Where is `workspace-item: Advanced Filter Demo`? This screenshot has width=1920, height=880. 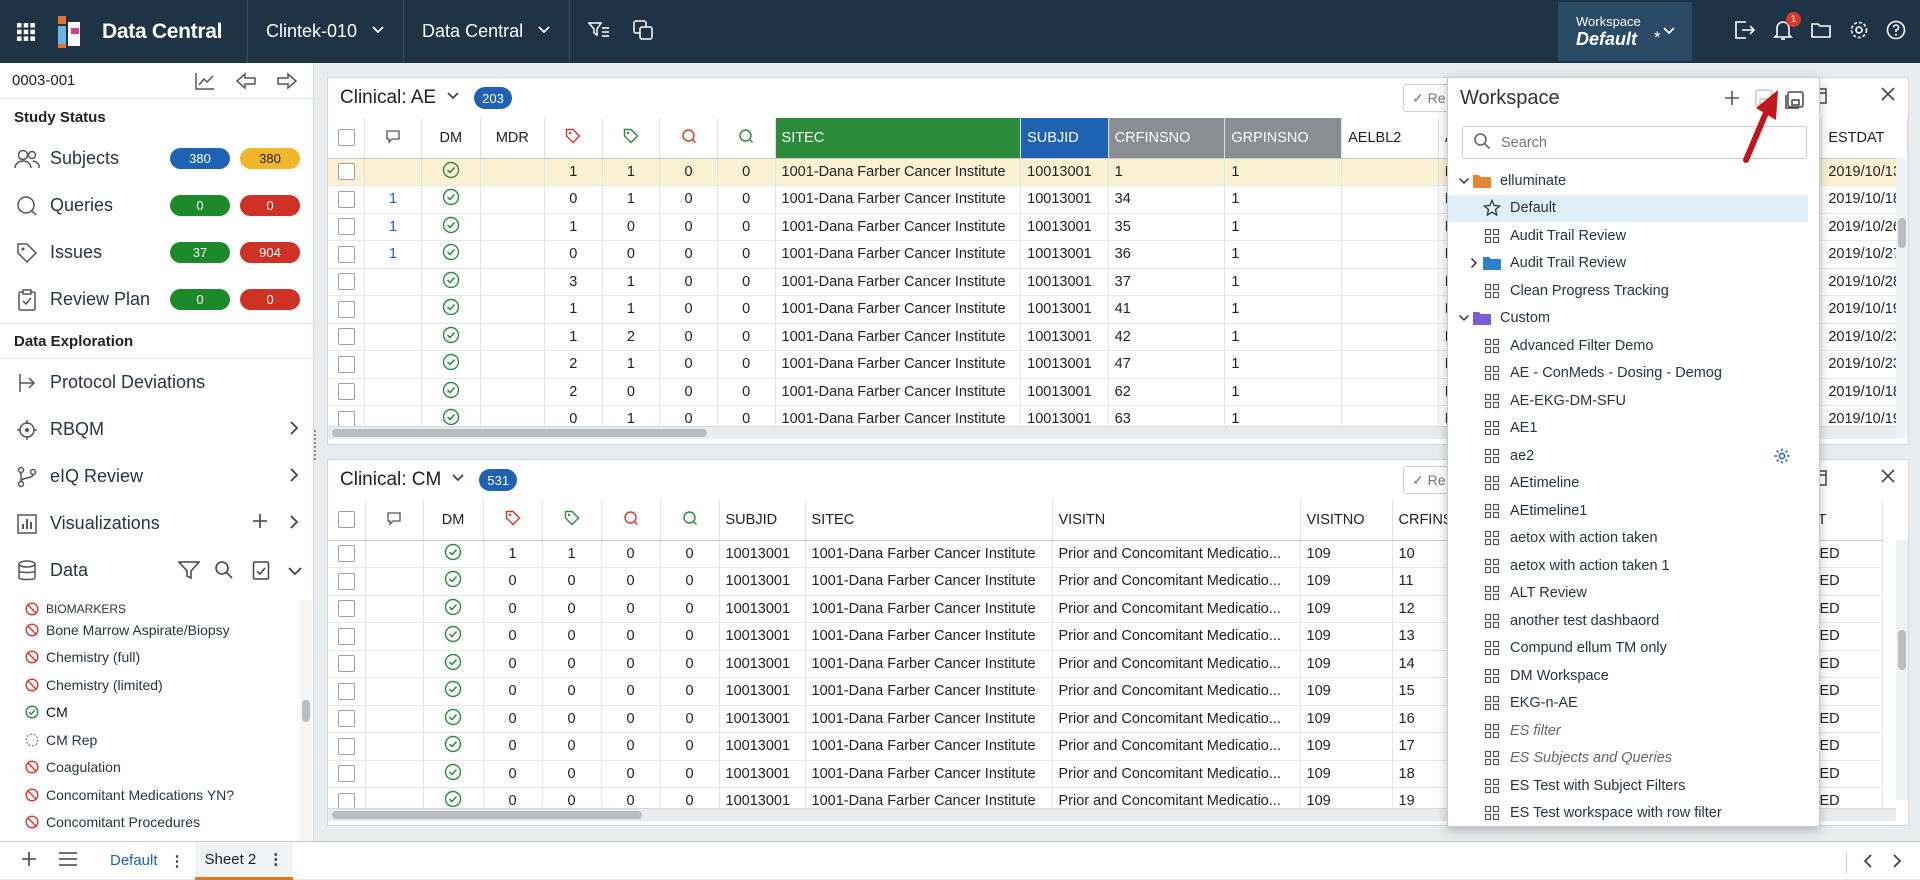 workspace-item: Advanced Filter Demo is located at coordinates (1633, 346).